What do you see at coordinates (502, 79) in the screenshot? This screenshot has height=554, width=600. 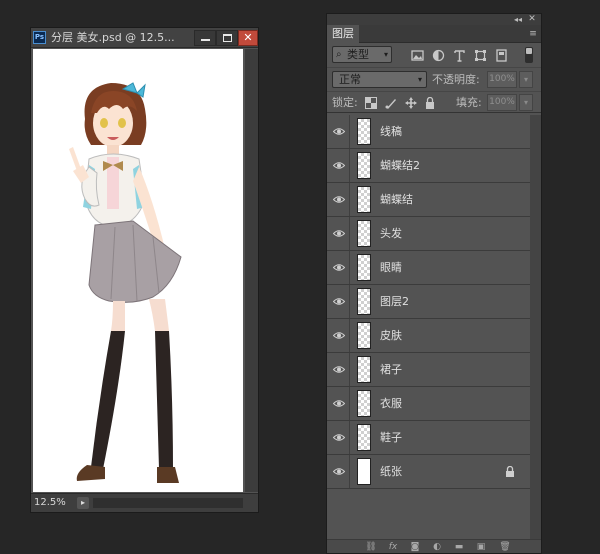 I see `opacity-field: 100%` at bounding box center [502, 79].